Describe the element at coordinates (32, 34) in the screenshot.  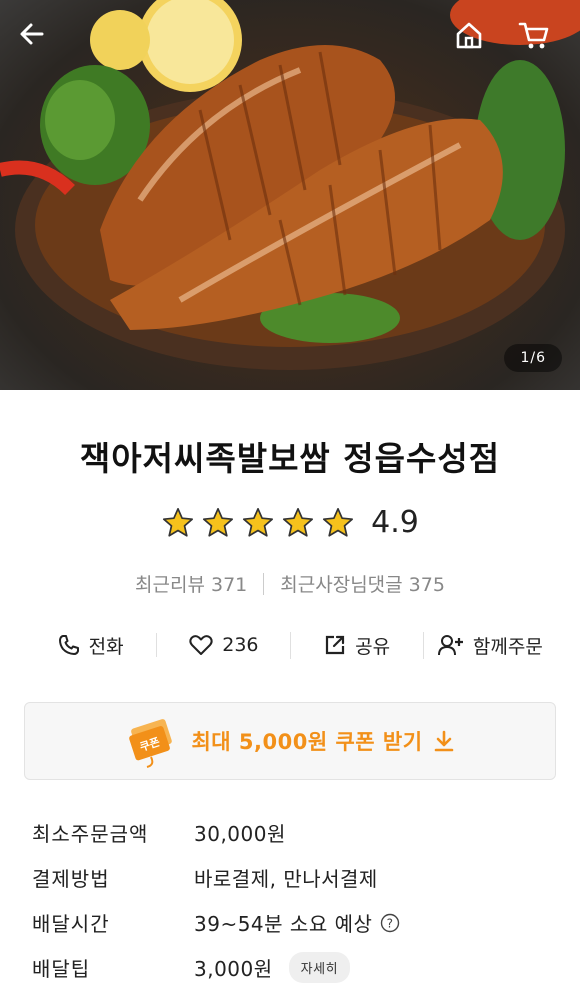
I see `back-arrow-icon` at that location.